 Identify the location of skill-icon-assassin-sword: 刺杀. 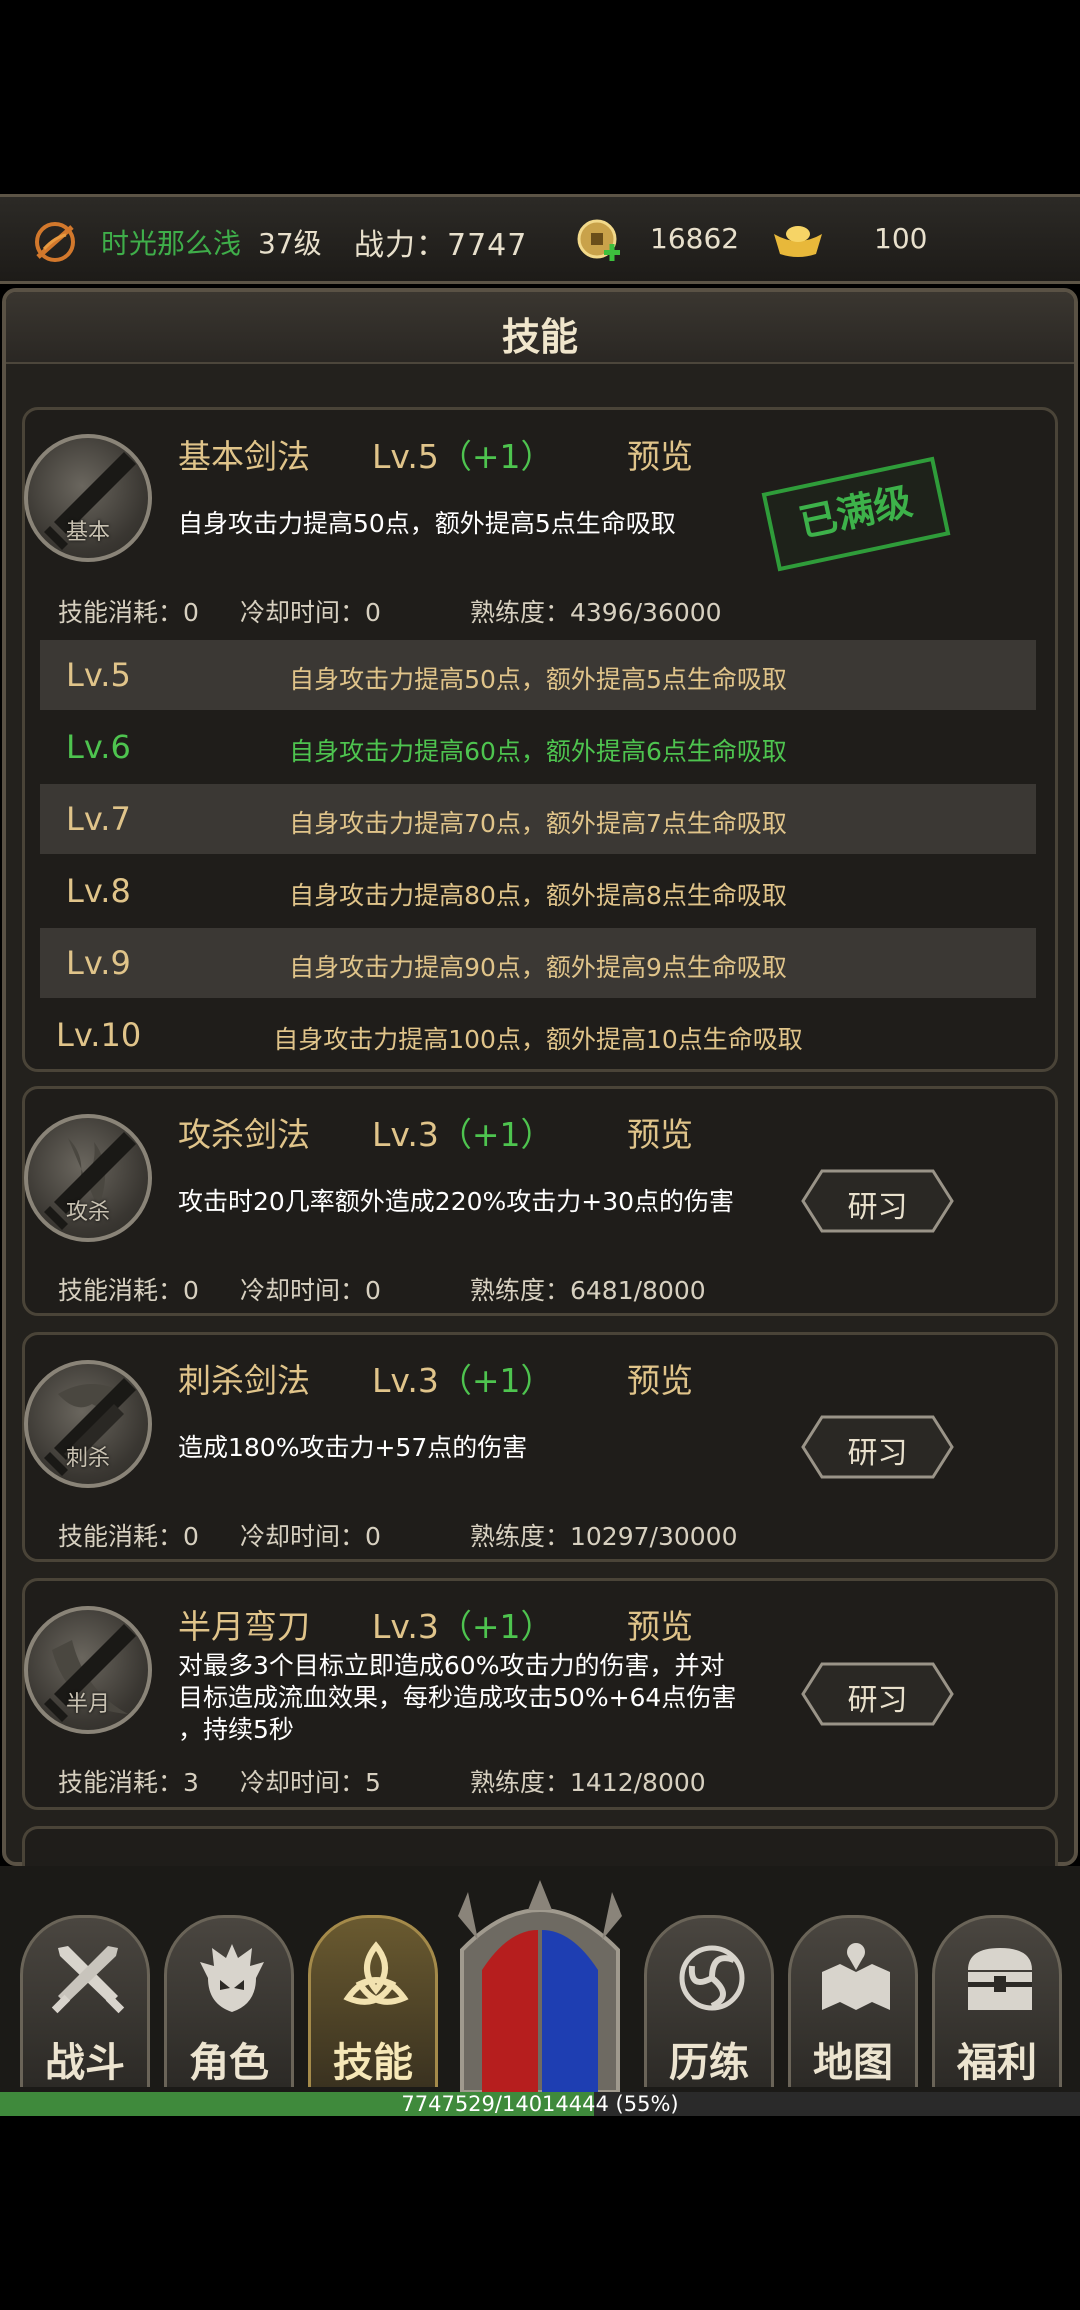
(88, 1424).